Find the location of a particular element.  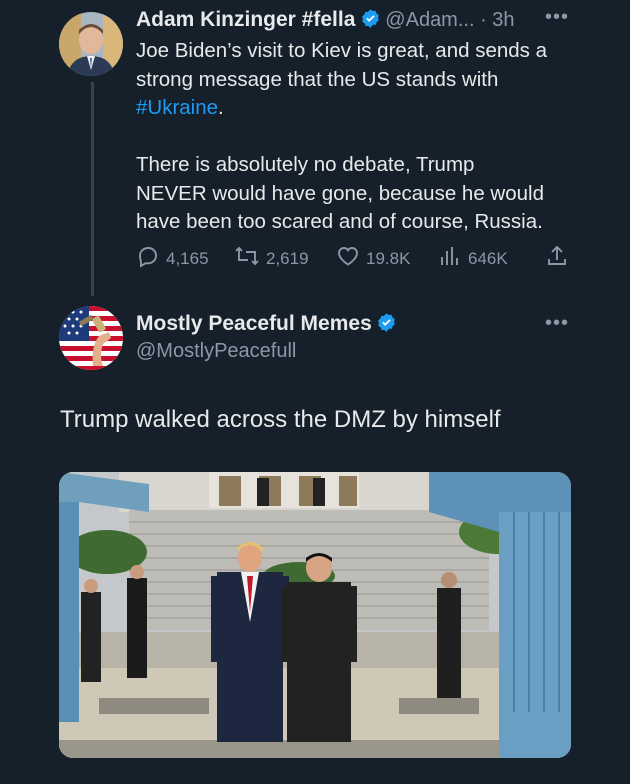

text-line: NEVER would have gone, because he would is located at coordinates (340, 193).